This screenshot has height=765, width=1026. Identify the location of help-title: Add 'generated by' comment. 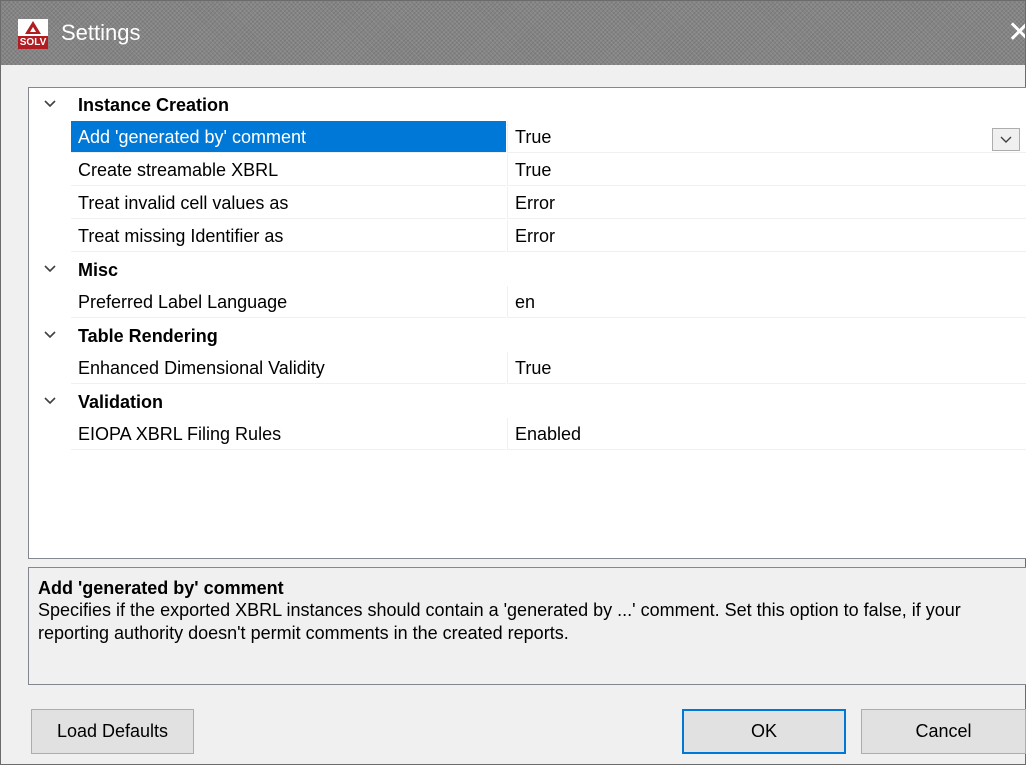
(161, 588).